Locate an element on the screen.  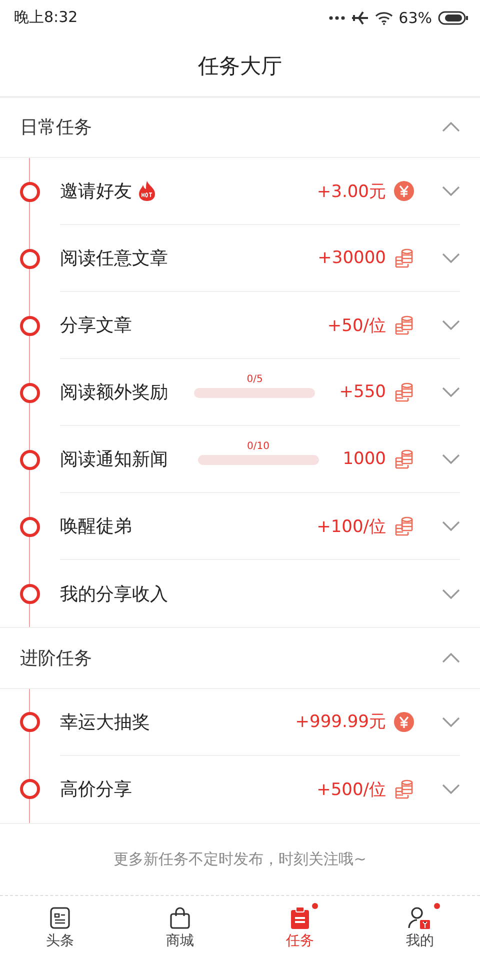
section-header: 进阶任务 is located at coordinates (240, 658).